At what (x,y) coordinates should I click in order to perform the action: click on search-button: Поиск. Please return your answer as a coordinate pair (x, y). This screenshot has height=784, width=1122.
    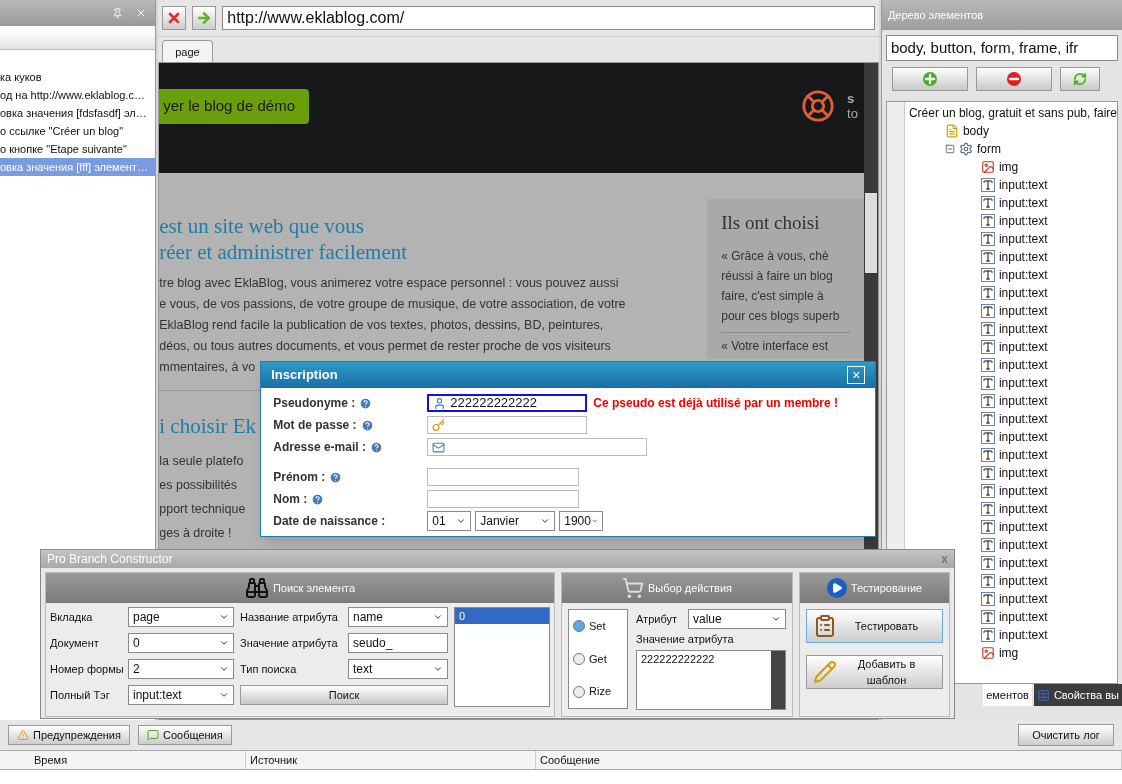
    Looking at the image, I should click on (344, 695).